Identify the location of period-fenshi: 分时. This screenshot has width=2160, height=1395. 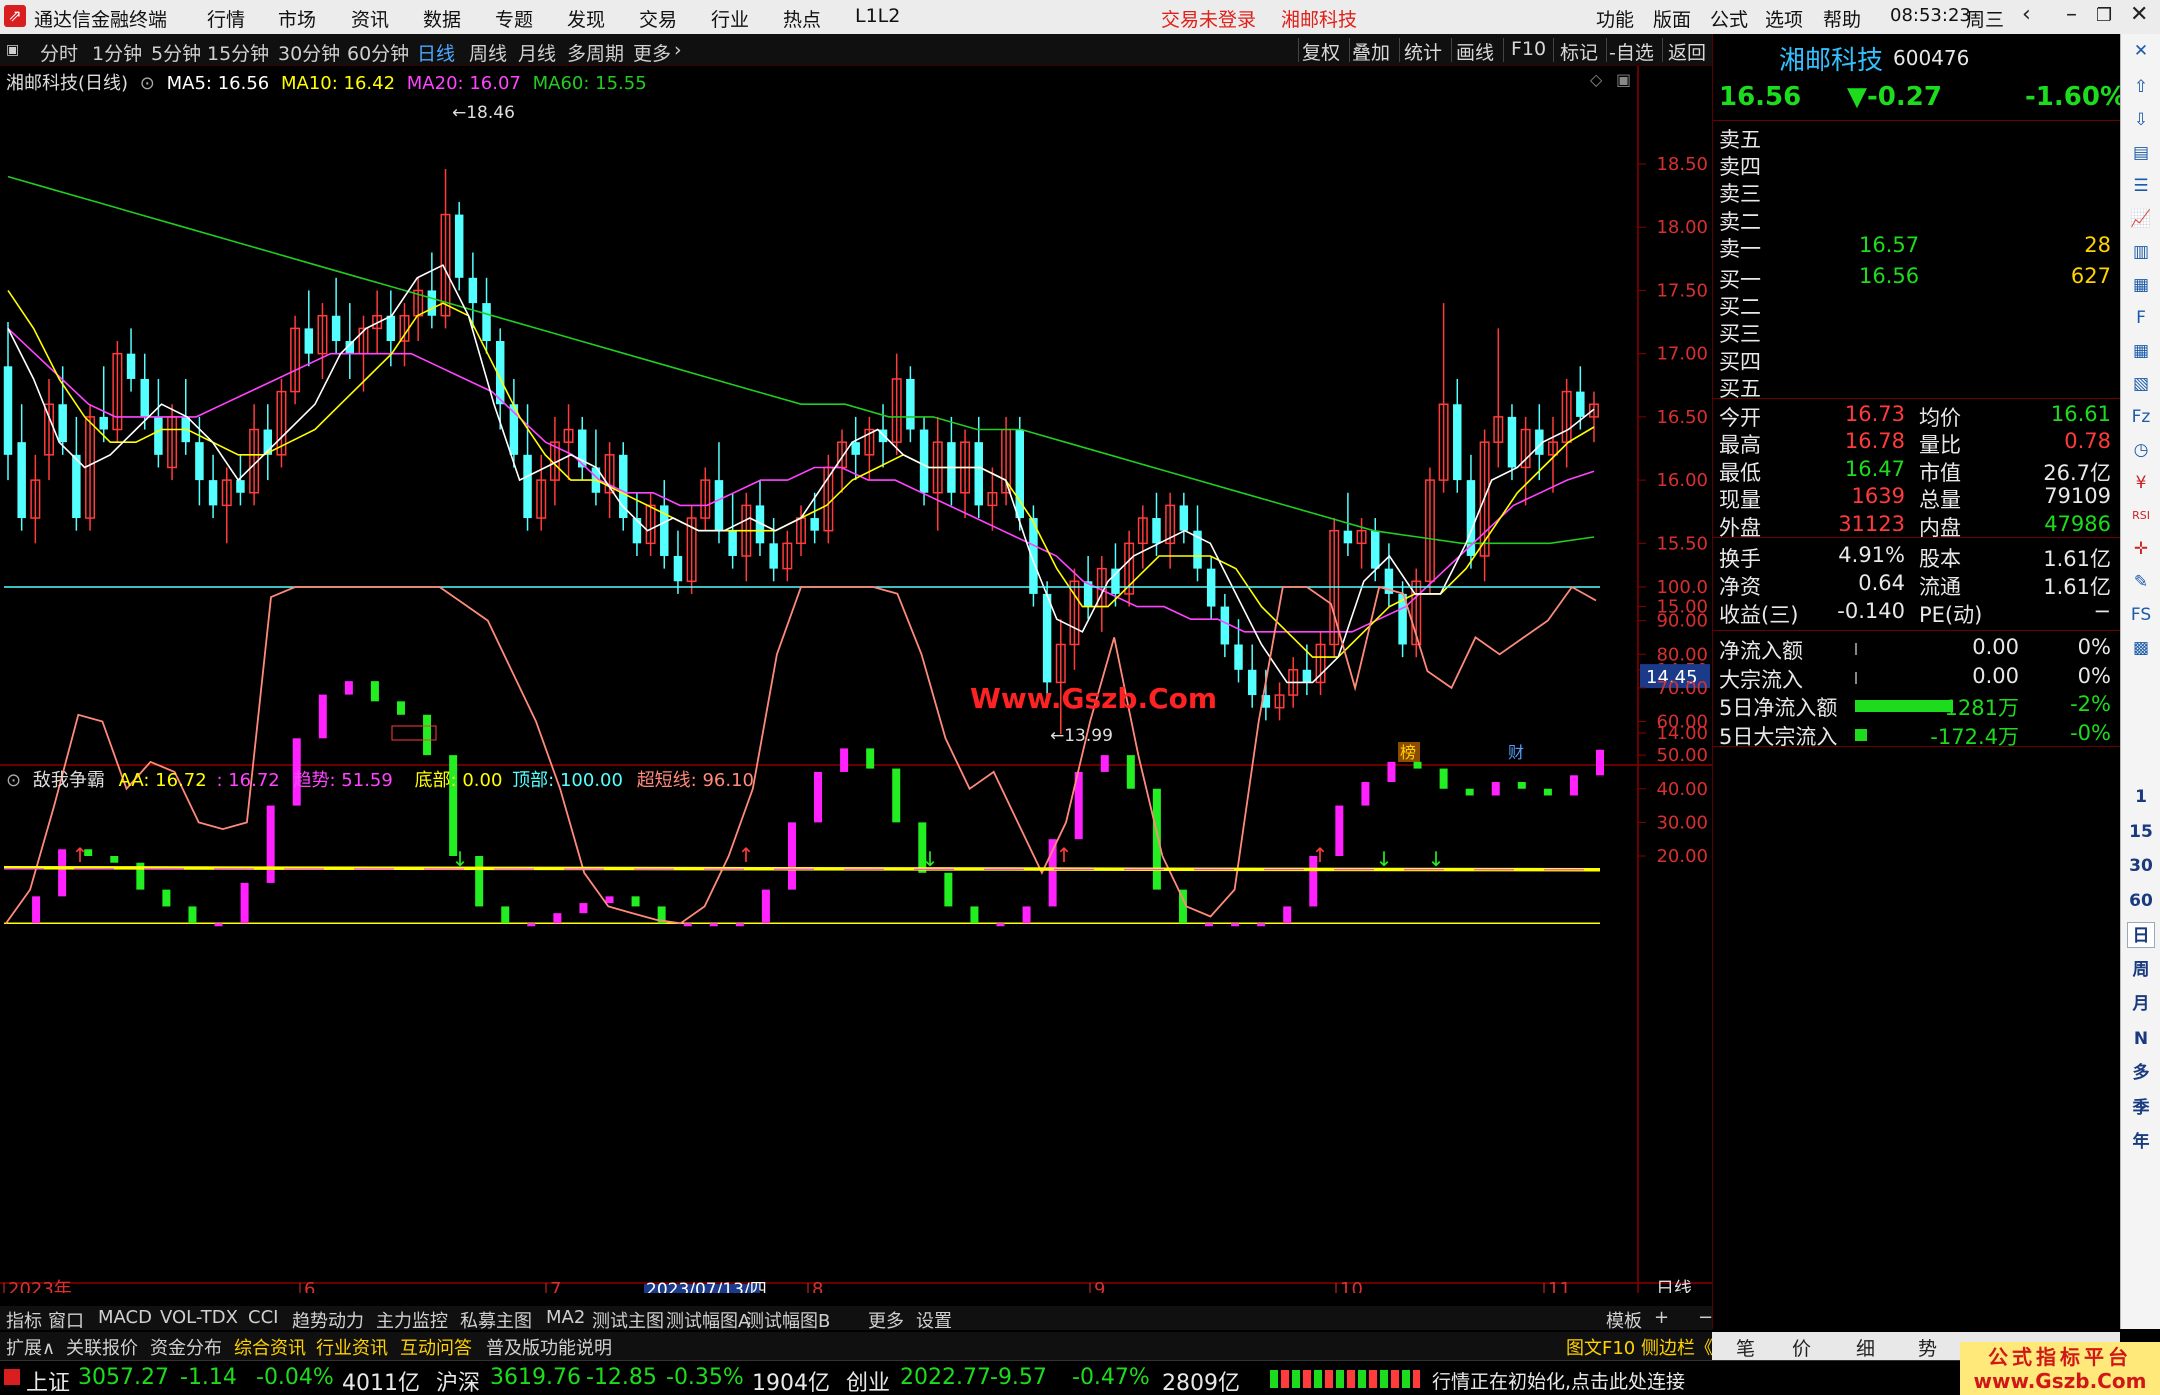
(59, 52).